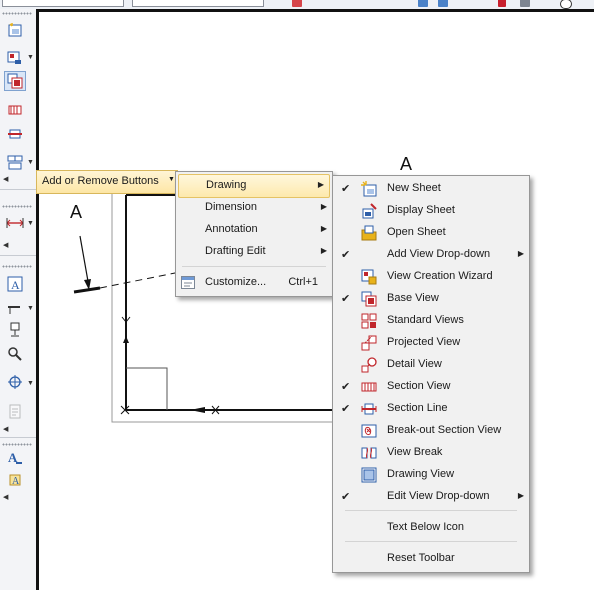 The image size is (594, 590). Describe the element at coordinates (431, 528) in the screenshot. I see `menu-item-text-below-icon: Text Below Icon` at that location.